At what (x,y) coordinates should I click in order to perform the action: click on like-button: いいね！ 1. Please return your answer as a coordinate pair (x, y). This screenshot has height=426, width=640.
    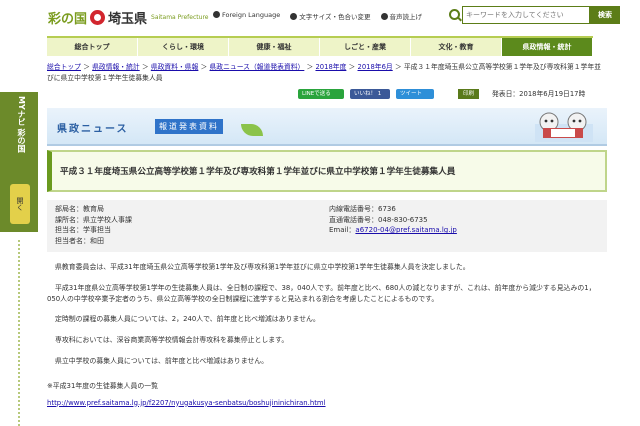
    Looking at the image, I should click on (370, 94).